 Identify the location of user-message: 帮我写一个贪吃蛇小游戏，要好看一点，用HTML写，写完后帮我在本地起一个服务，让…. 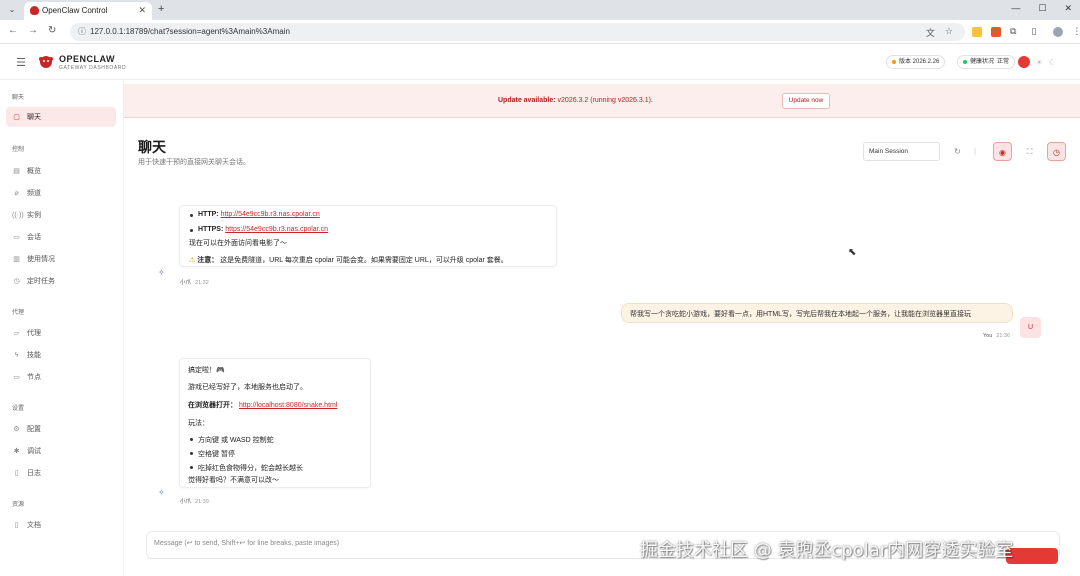
(817, 313).